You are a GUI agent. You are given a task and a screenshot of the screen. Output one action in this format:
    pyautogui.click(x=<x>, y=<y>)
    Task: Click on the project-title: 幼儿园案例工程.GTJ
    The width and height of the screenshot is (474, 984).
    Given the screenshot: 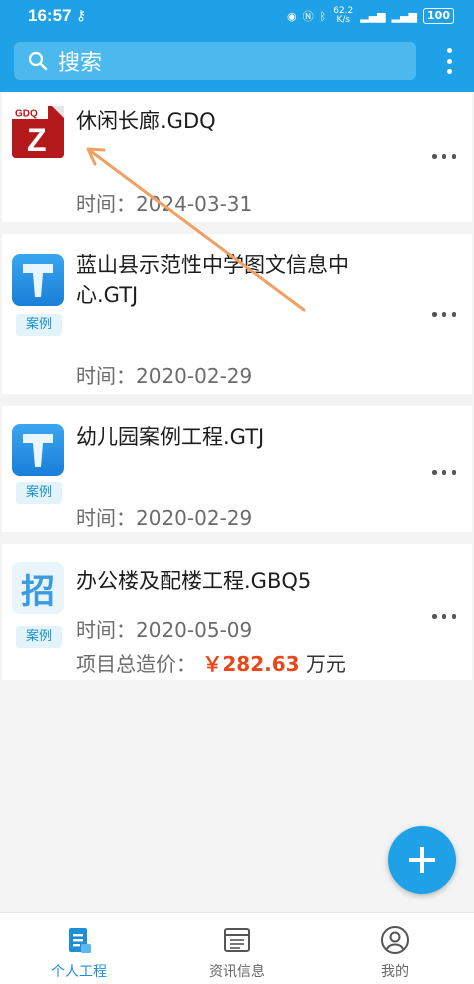 What is the action you would take?
    pyautogui.click(x=170, y=437)
    